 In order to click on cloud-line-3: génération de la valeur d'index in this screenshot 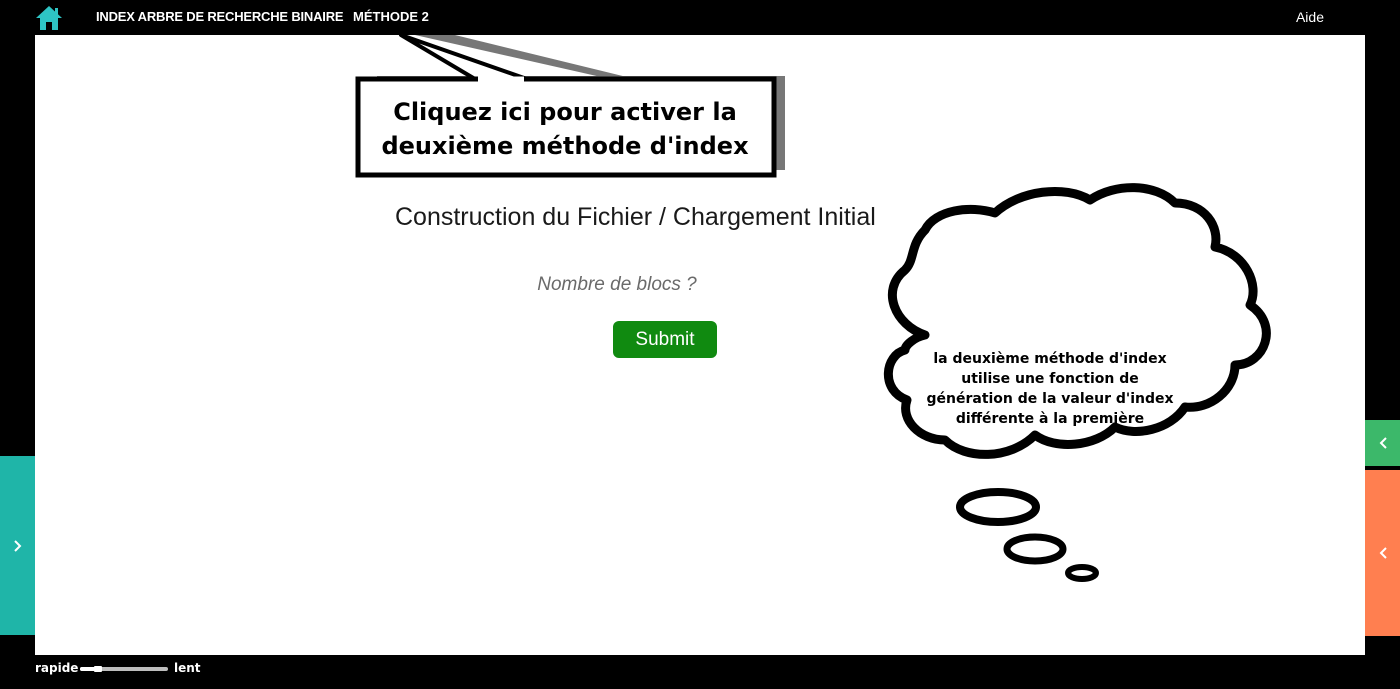, I will do `click(1050, 399)`.